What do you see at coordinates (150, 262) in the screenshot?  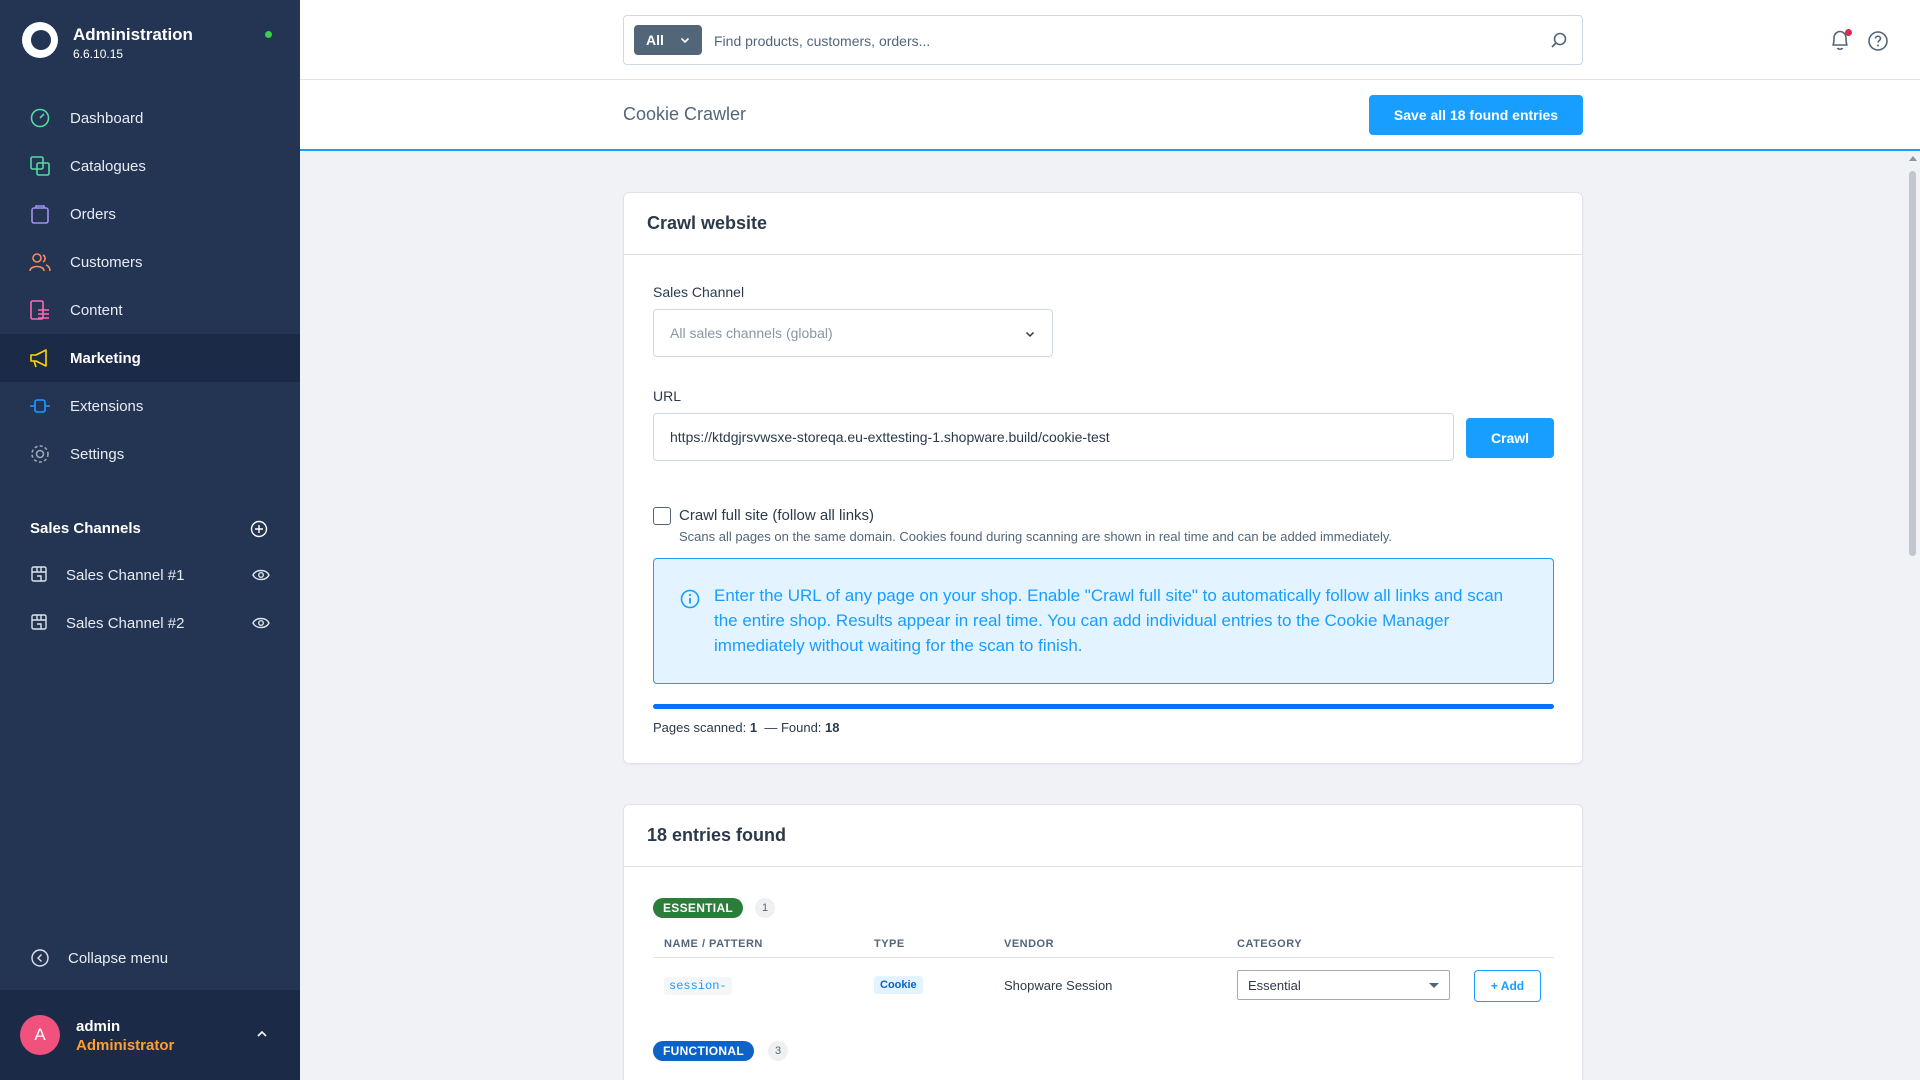 I see `nav-item-customers: Customers` at bounding box center [150, 262].